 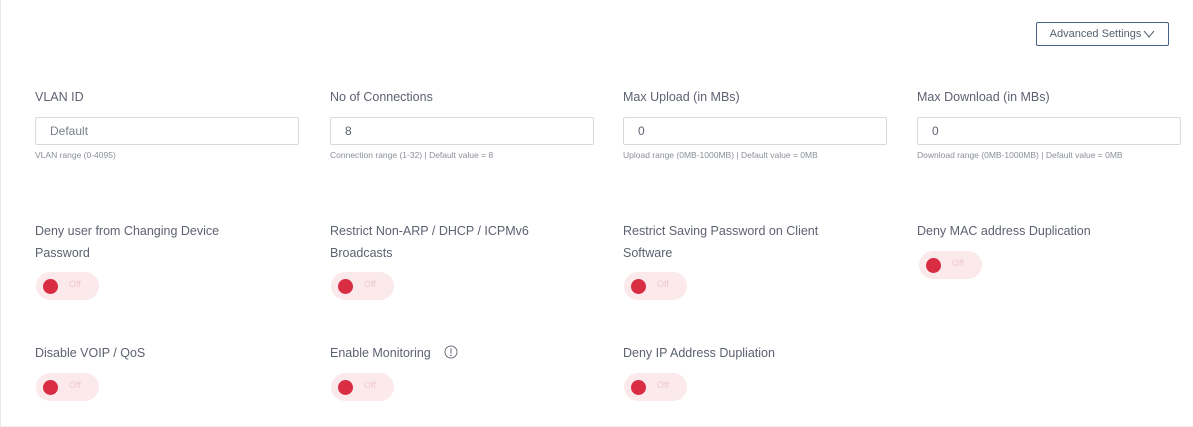 I want to click on enable-monitoring-label-row: Enable Monitoring, so click(x=461, y=353).